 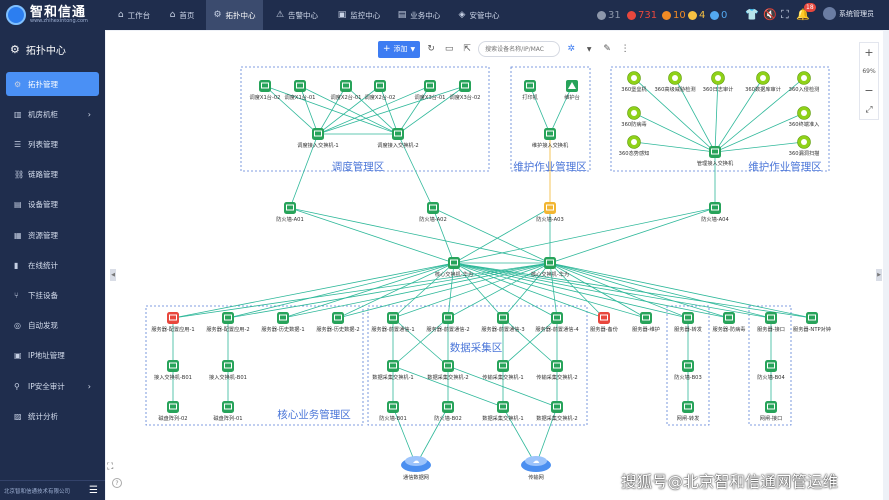 What do you see at coordinates (625, 49) in the screenshot?
I see `more-icon: ⋮` at bounding box center [625, 49].